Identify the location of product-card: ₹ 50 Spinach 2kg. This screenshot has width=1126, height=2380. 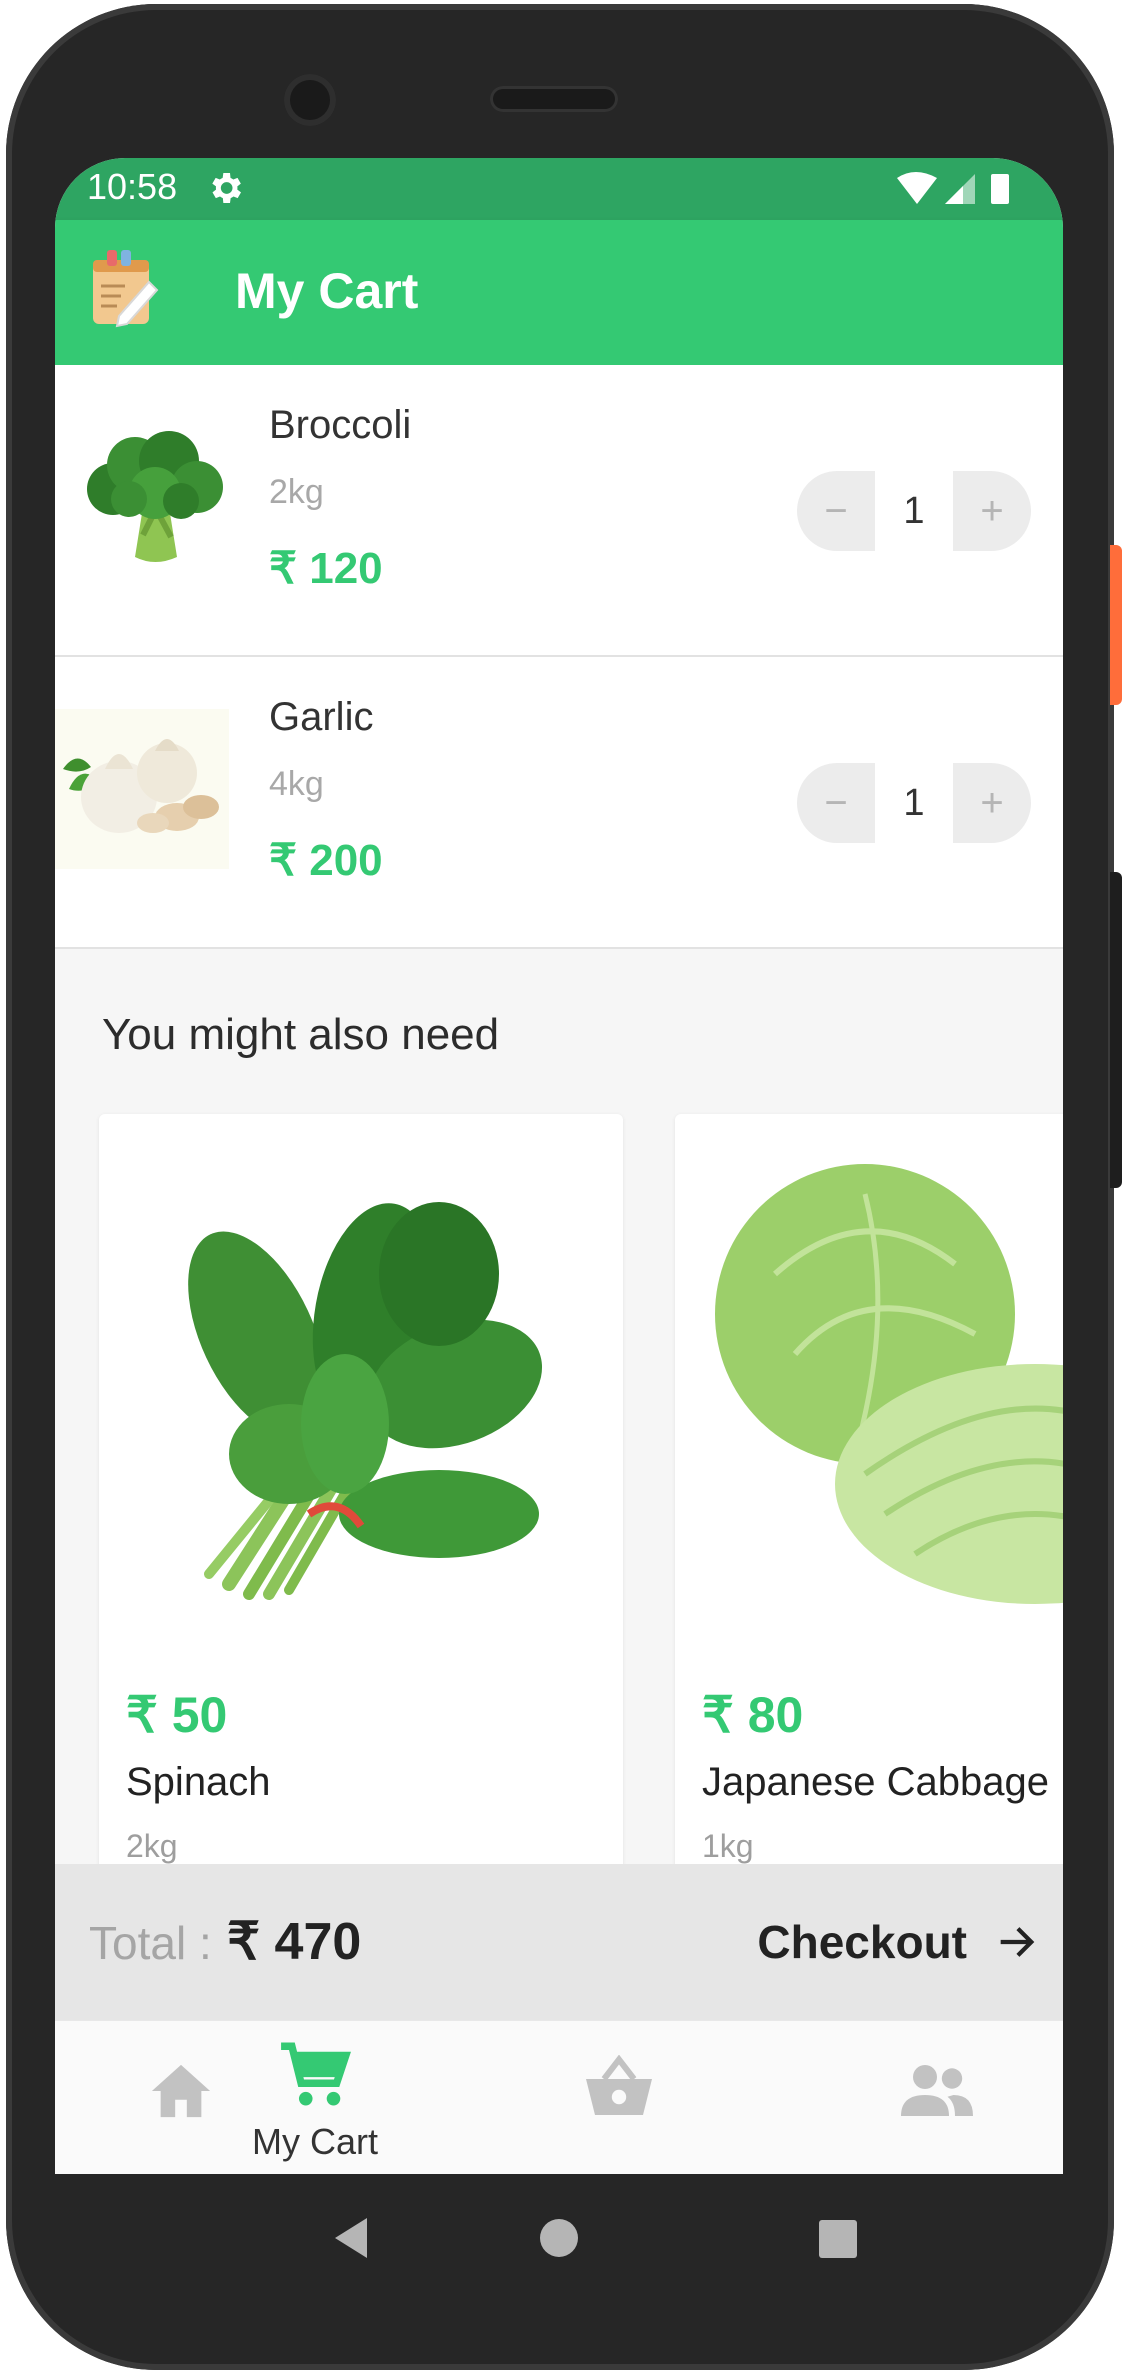
(361, 1494).